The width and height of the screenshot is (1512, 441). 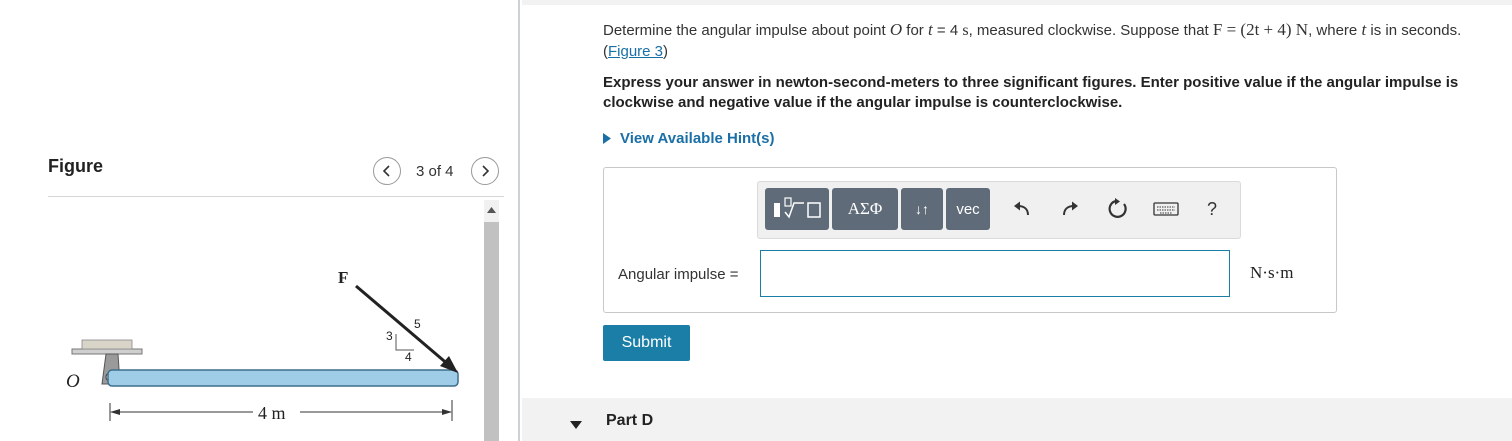 I want to click on undo-button, so click(x=1022, y=209).